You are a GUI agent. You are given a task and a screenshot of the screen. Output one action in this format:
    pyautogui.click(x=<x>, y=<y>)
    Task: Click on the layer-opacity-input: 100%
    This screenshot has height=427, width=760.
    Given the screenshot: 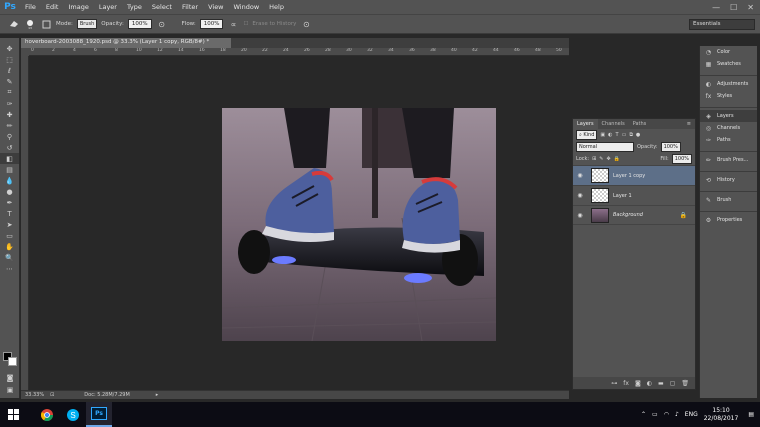 What is the action you would take?
    pyautogui.click(x=670, y=147)
    